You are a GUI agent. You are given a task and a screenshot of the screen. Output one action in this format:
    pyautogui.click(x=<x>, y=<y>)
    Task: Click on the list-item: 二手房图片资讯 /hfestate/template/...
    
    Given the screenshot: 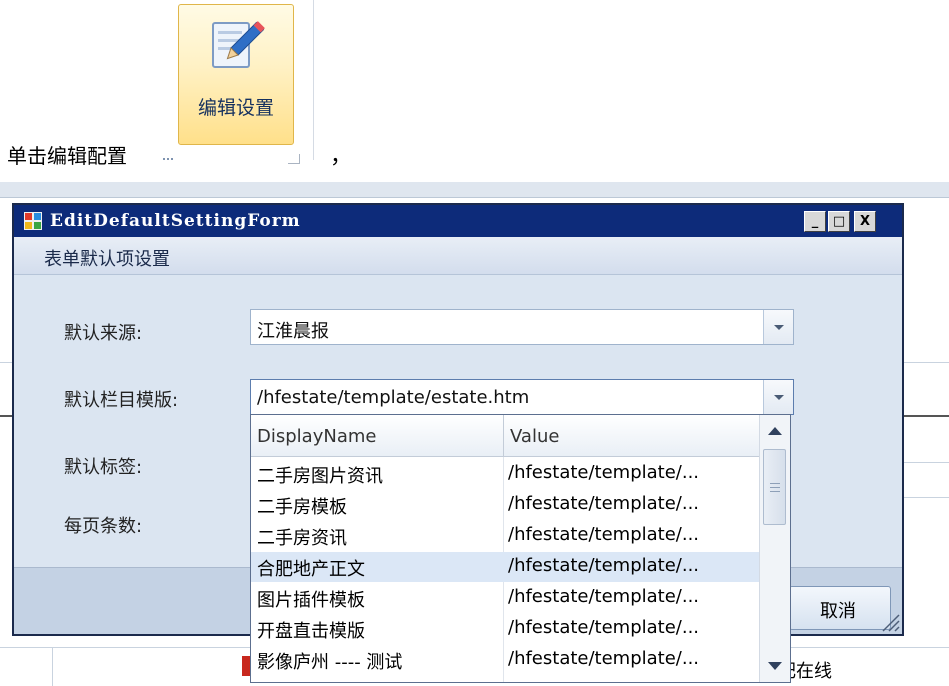 What is the action you would take?
    pyautogui.click(x=505, y=474)
    